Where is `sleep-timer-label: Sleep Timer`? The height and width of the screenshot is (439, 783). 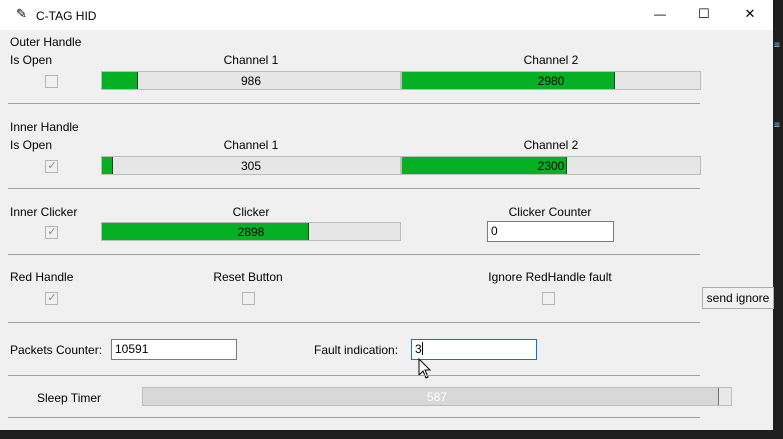 sleep-timer-label: Sleep Timer is located at coordinates (69, 398).